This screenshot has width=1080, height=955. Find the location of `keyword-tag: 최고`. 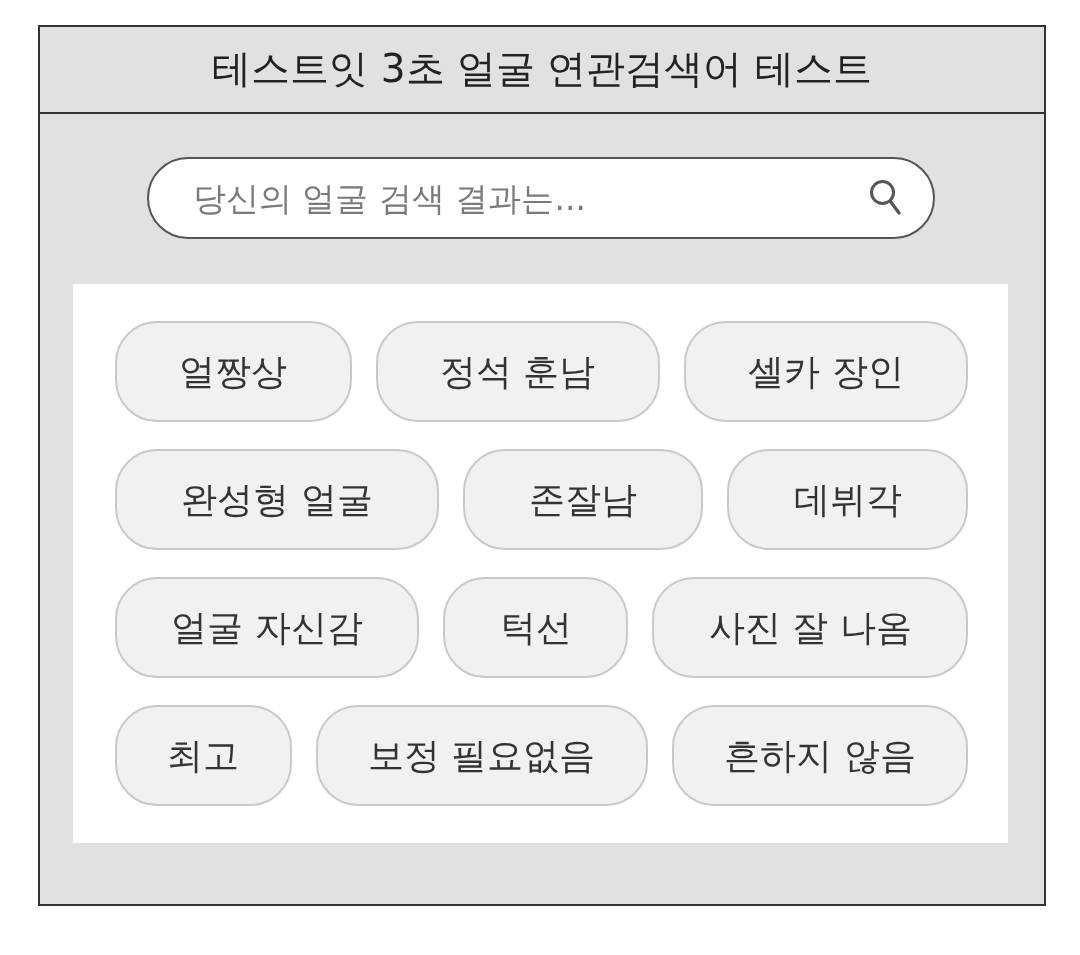

keyword-tag: 최고 is located at coordinates (203, 755).